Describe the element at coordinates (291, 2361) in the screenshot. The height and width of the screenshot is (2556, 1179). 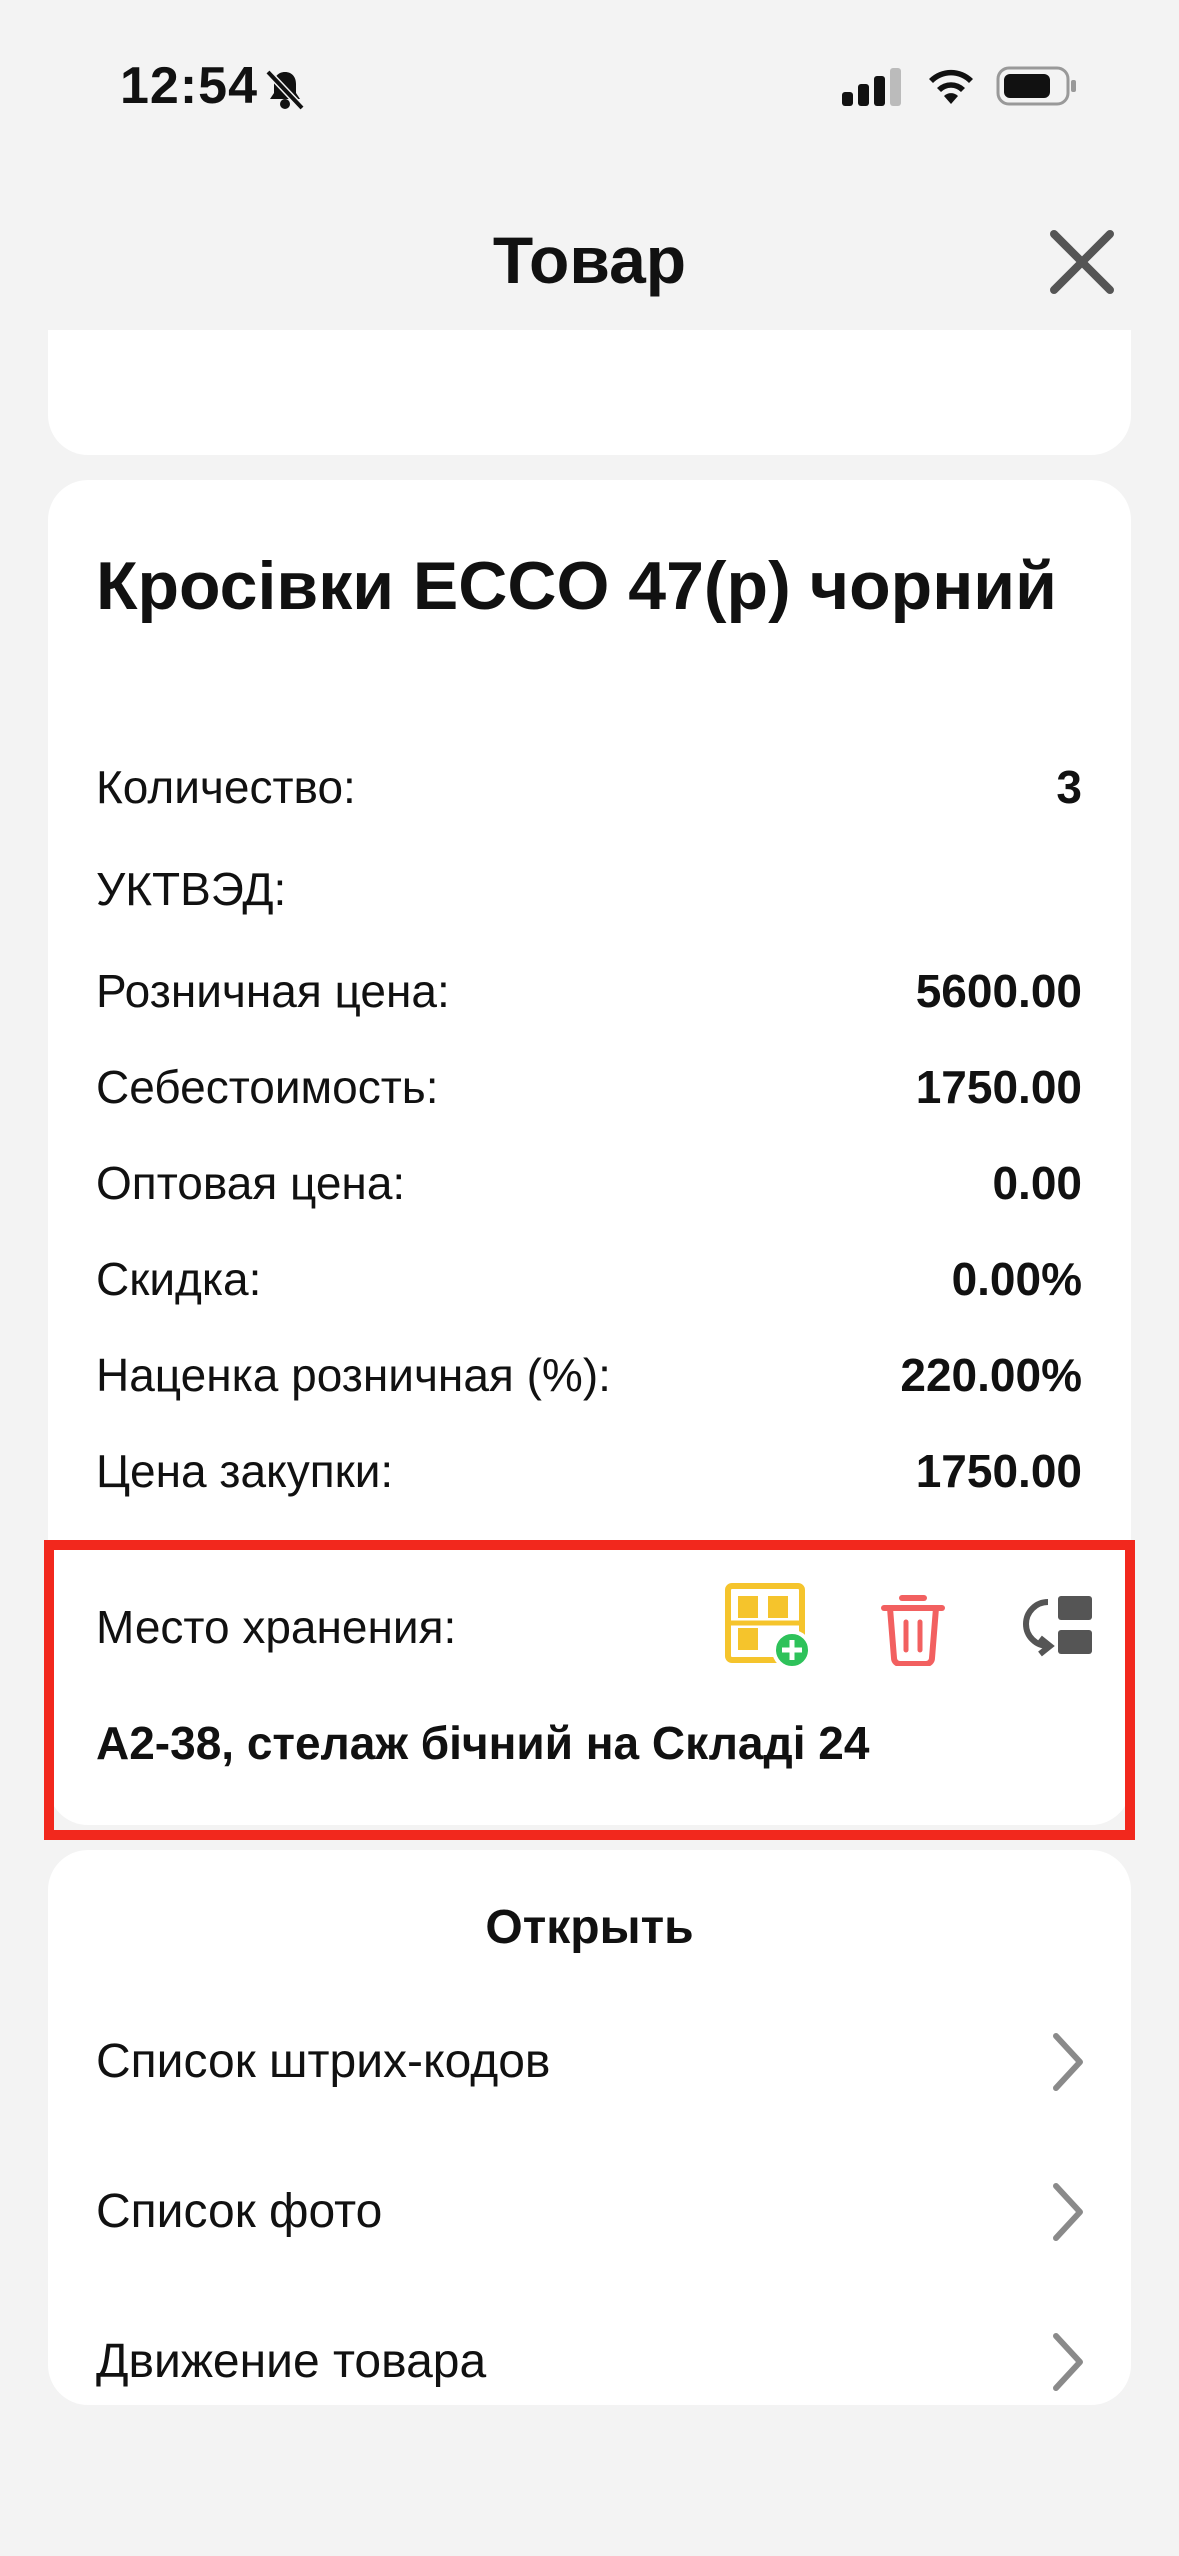
I see `menu-item-label: Движение товара` at that location.